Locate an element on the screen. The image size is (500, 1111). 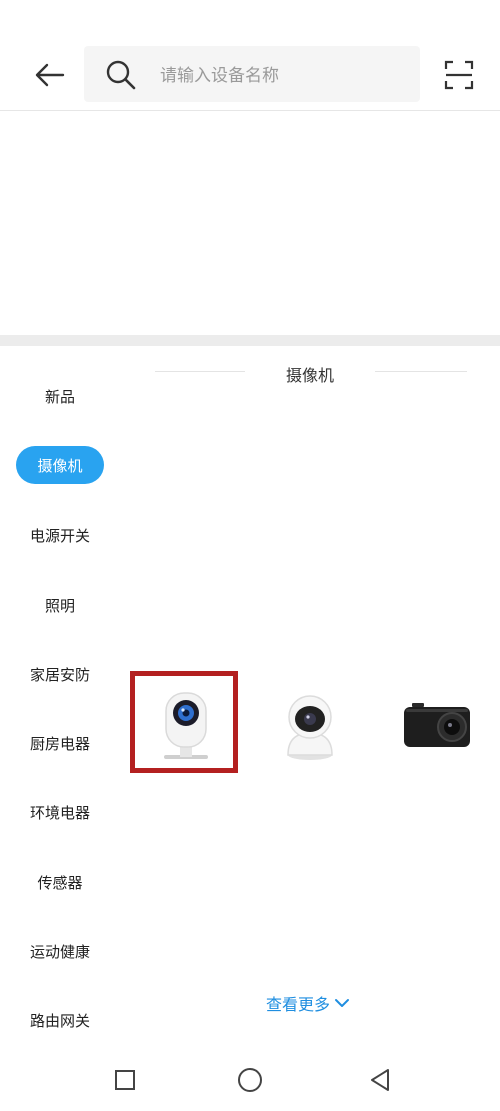
back-button is located at coordinates (50, 75).